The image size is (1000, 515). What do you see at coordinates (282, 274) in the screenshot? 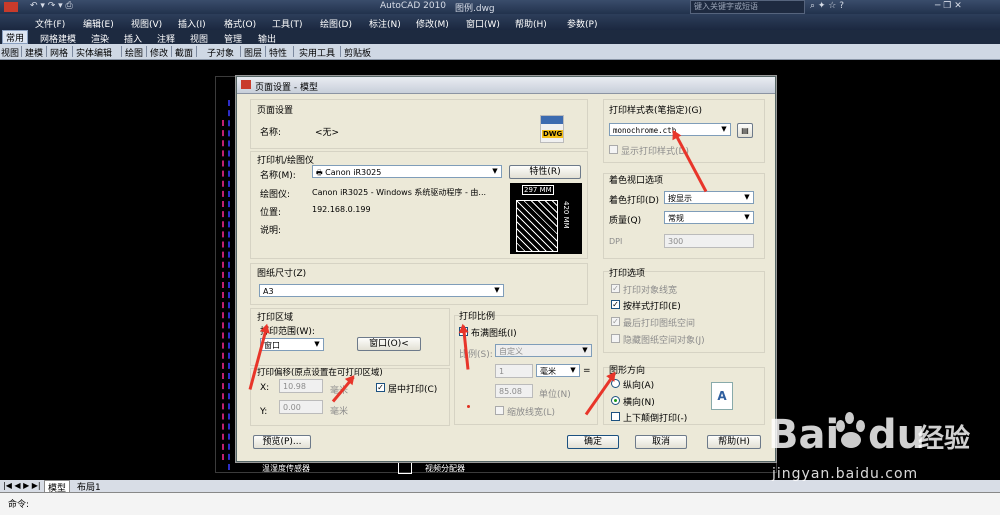
I see `paper-size-heading: 图纸尺寸(Z)` at bounding box center [282, 274].